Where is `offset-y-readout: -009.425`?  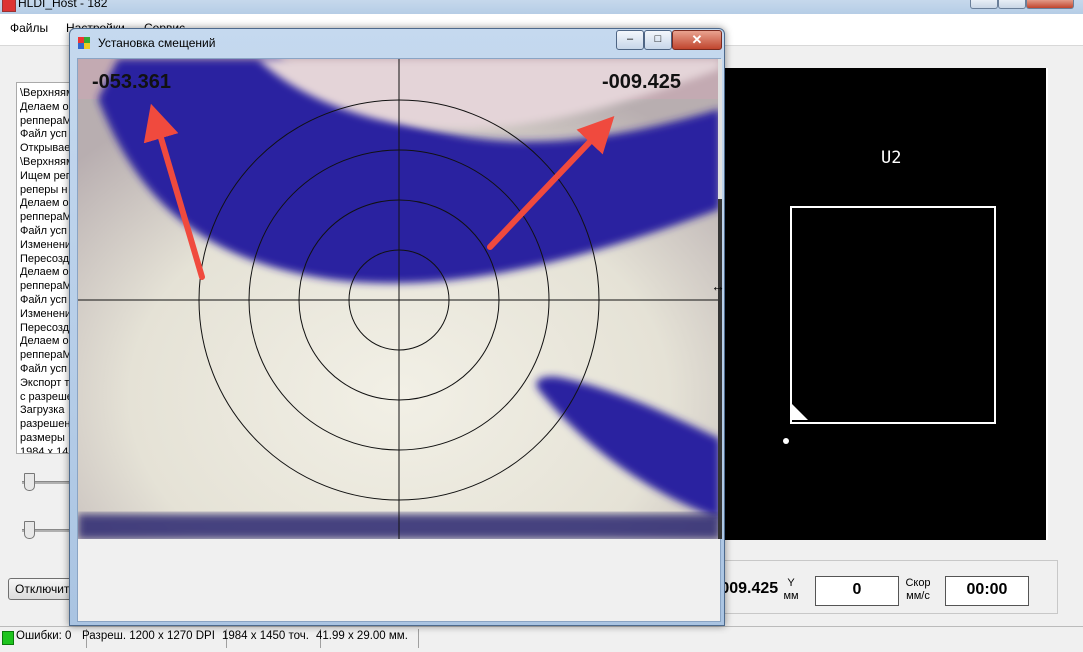
offset-y-readout: -009.425 is located at coordinates (641, 82).